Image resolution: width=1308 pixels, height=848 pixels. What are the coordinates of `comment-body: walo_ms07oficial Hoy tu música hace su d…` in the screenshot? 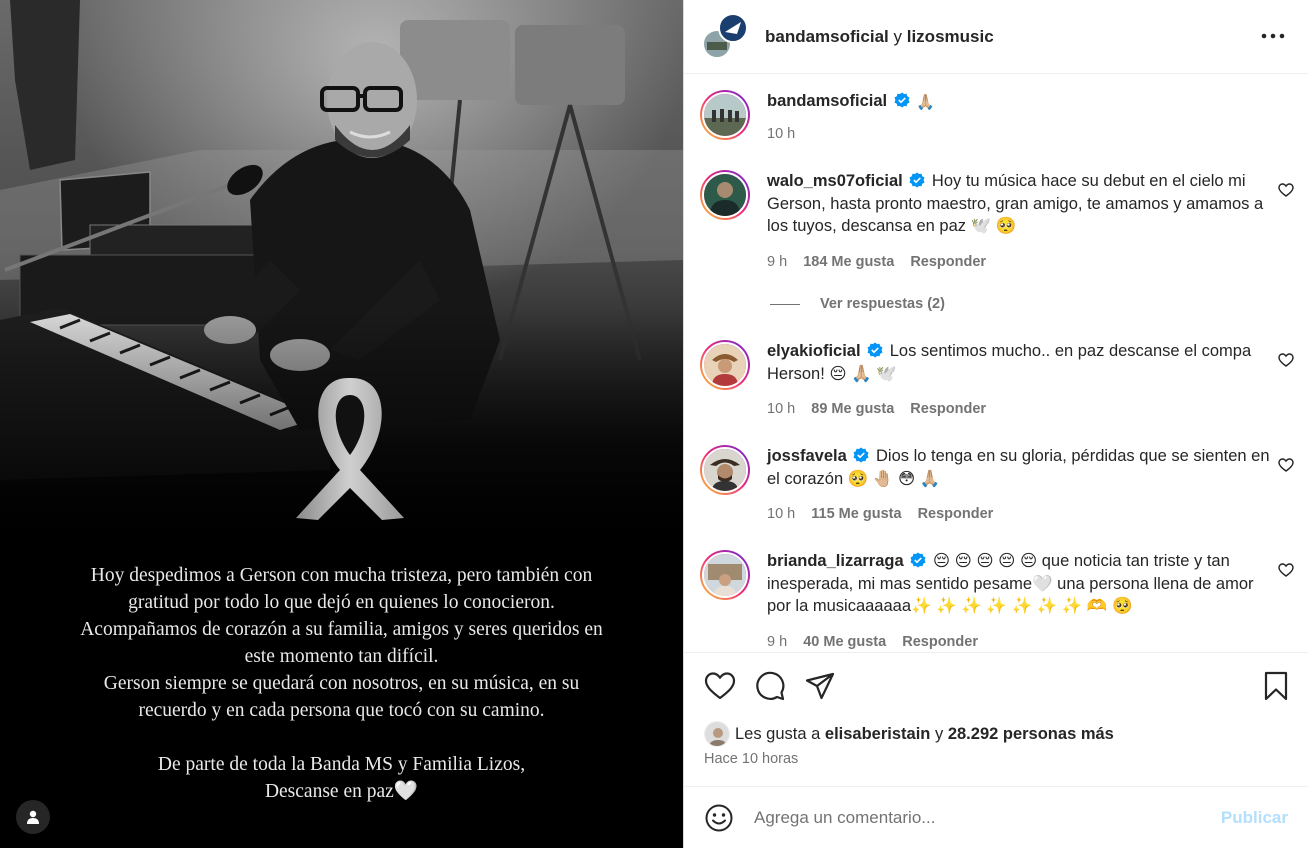 It's located at (1020, 204).